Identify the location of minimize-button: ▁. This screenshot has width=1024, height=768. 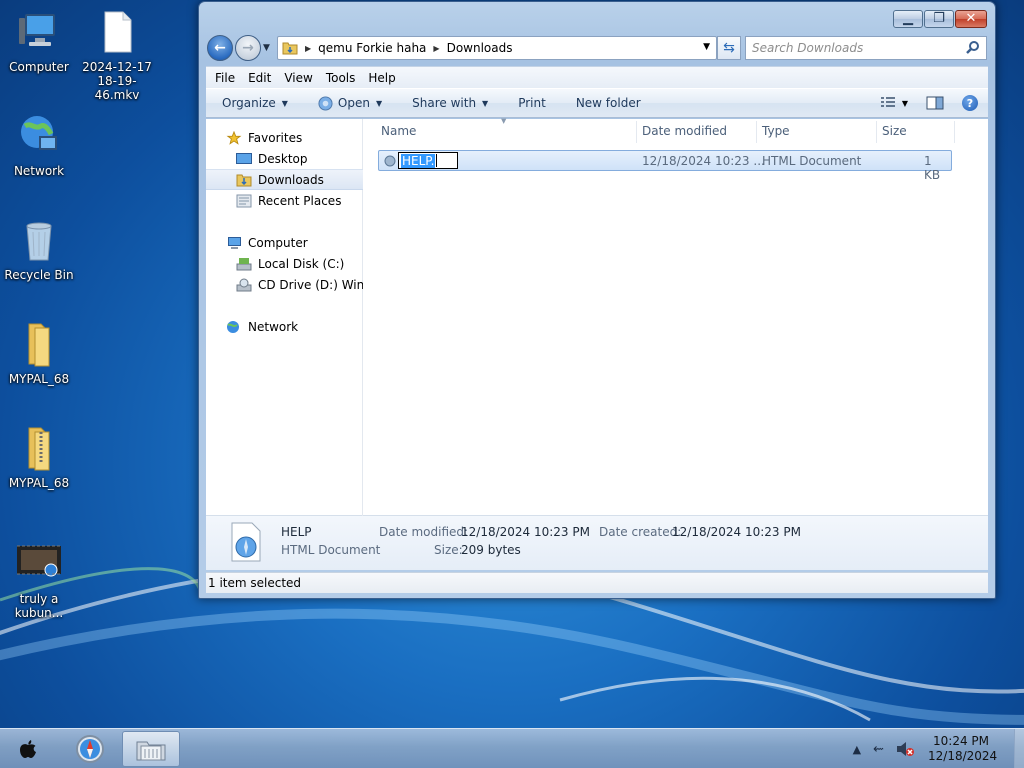
(908, 19).